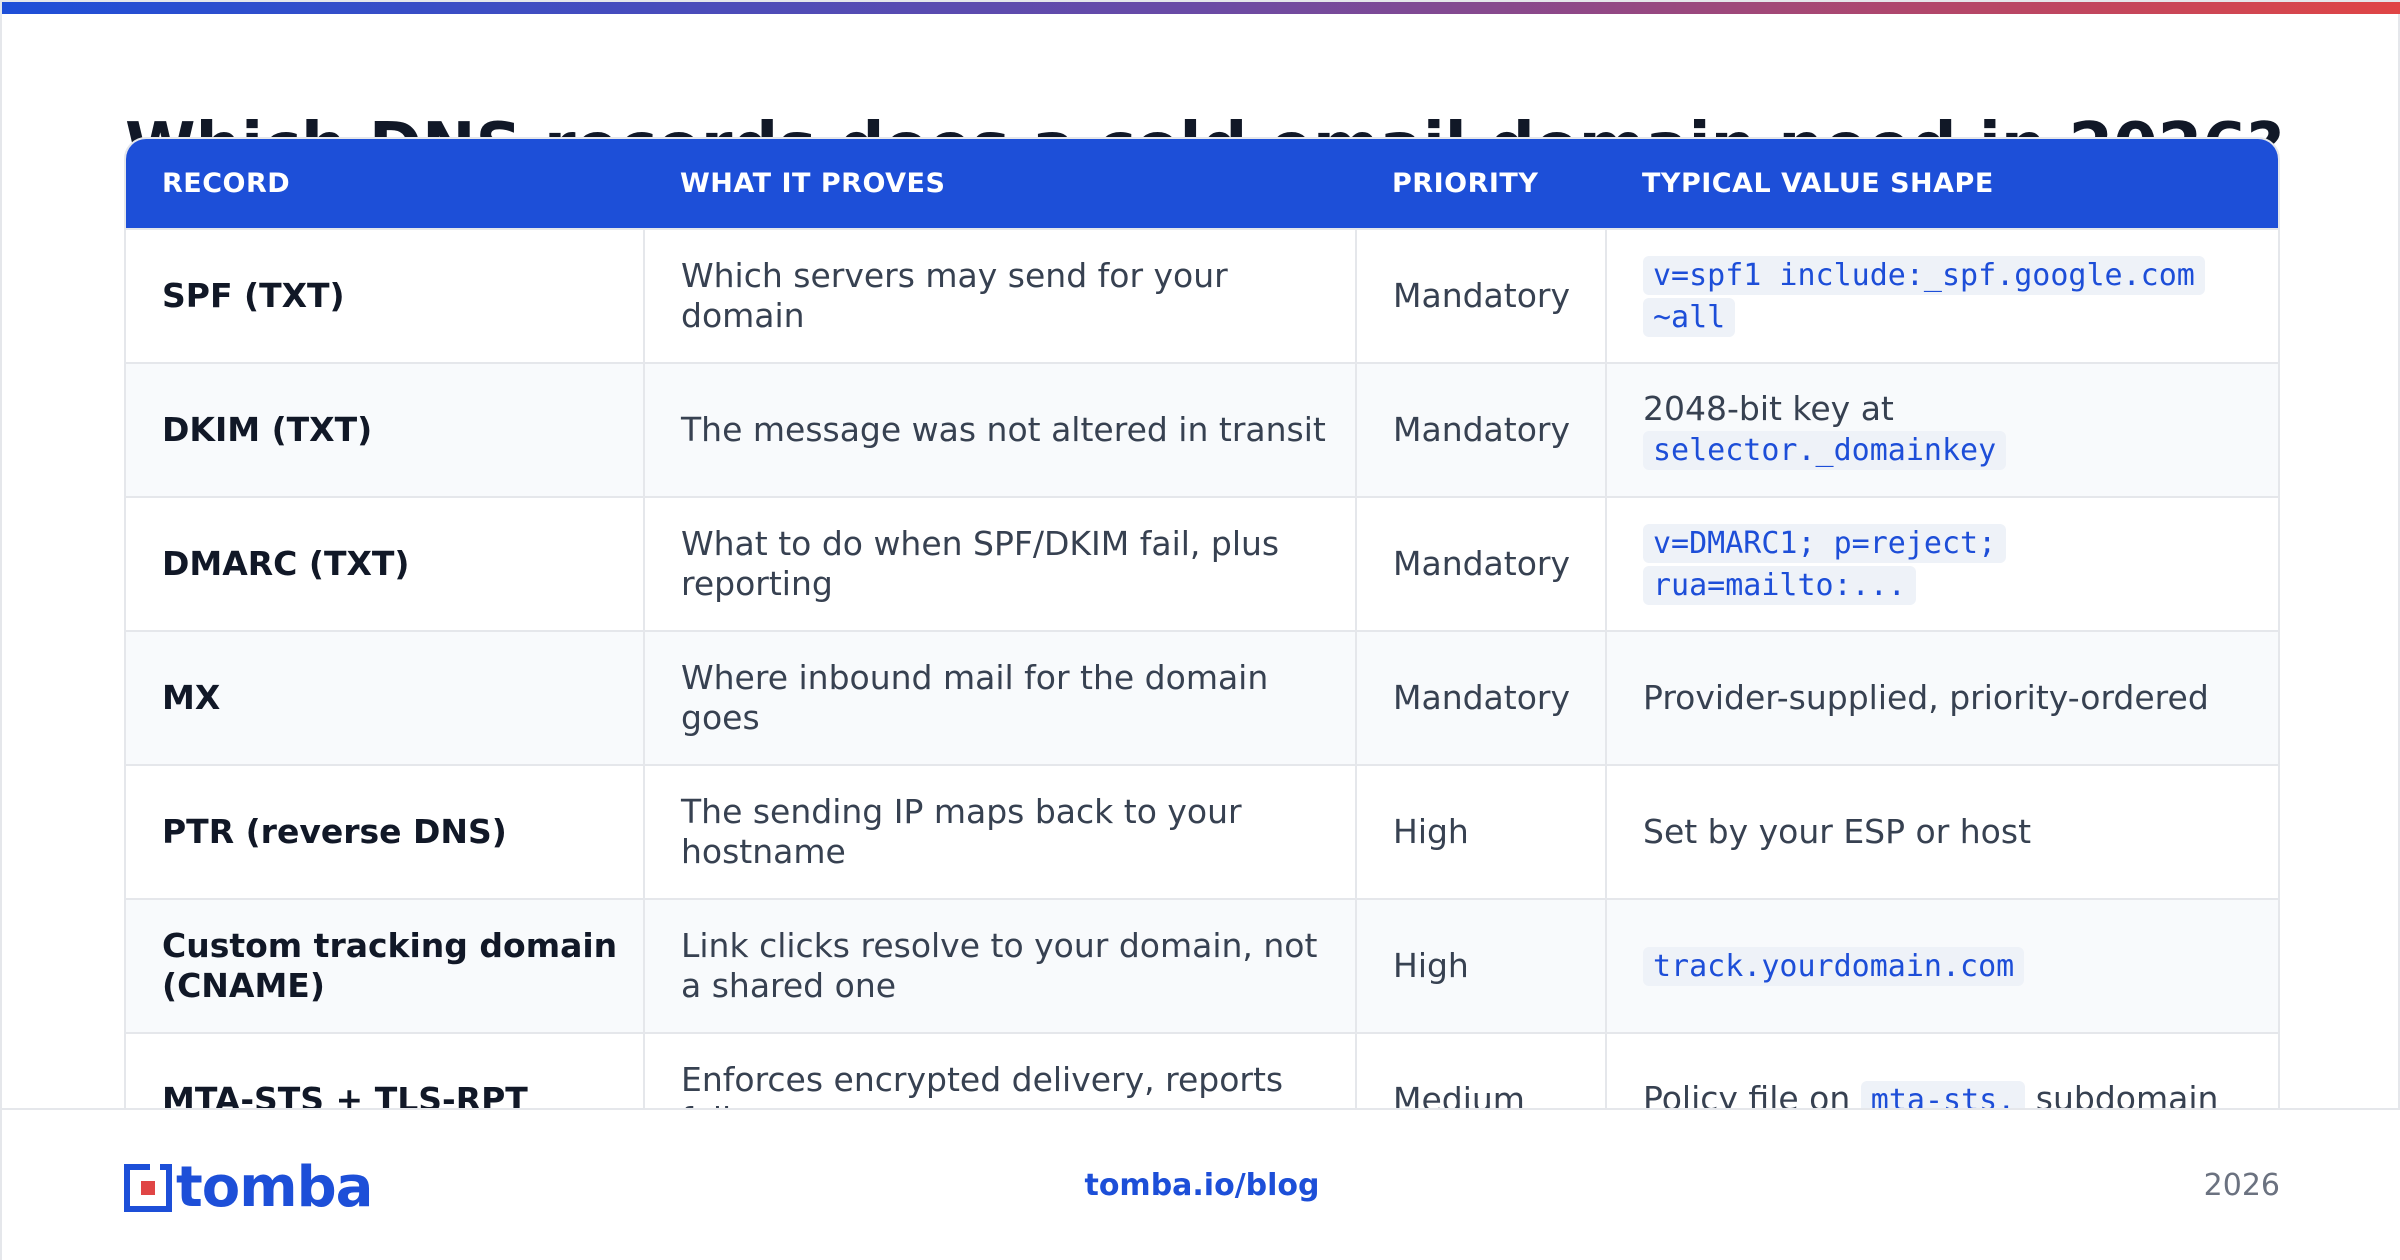 The image size is (2400, 1260). I want to click on record-cell: SPF (TXT), so click(385, 296).